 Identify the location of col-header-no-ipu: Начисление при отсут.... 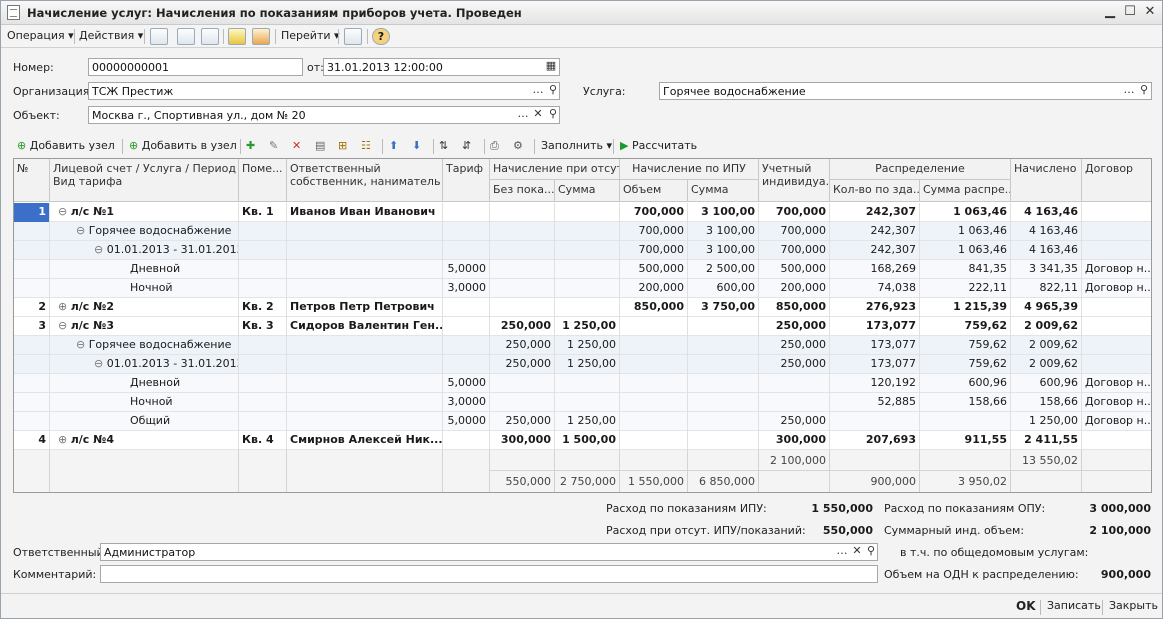
(555, 169).